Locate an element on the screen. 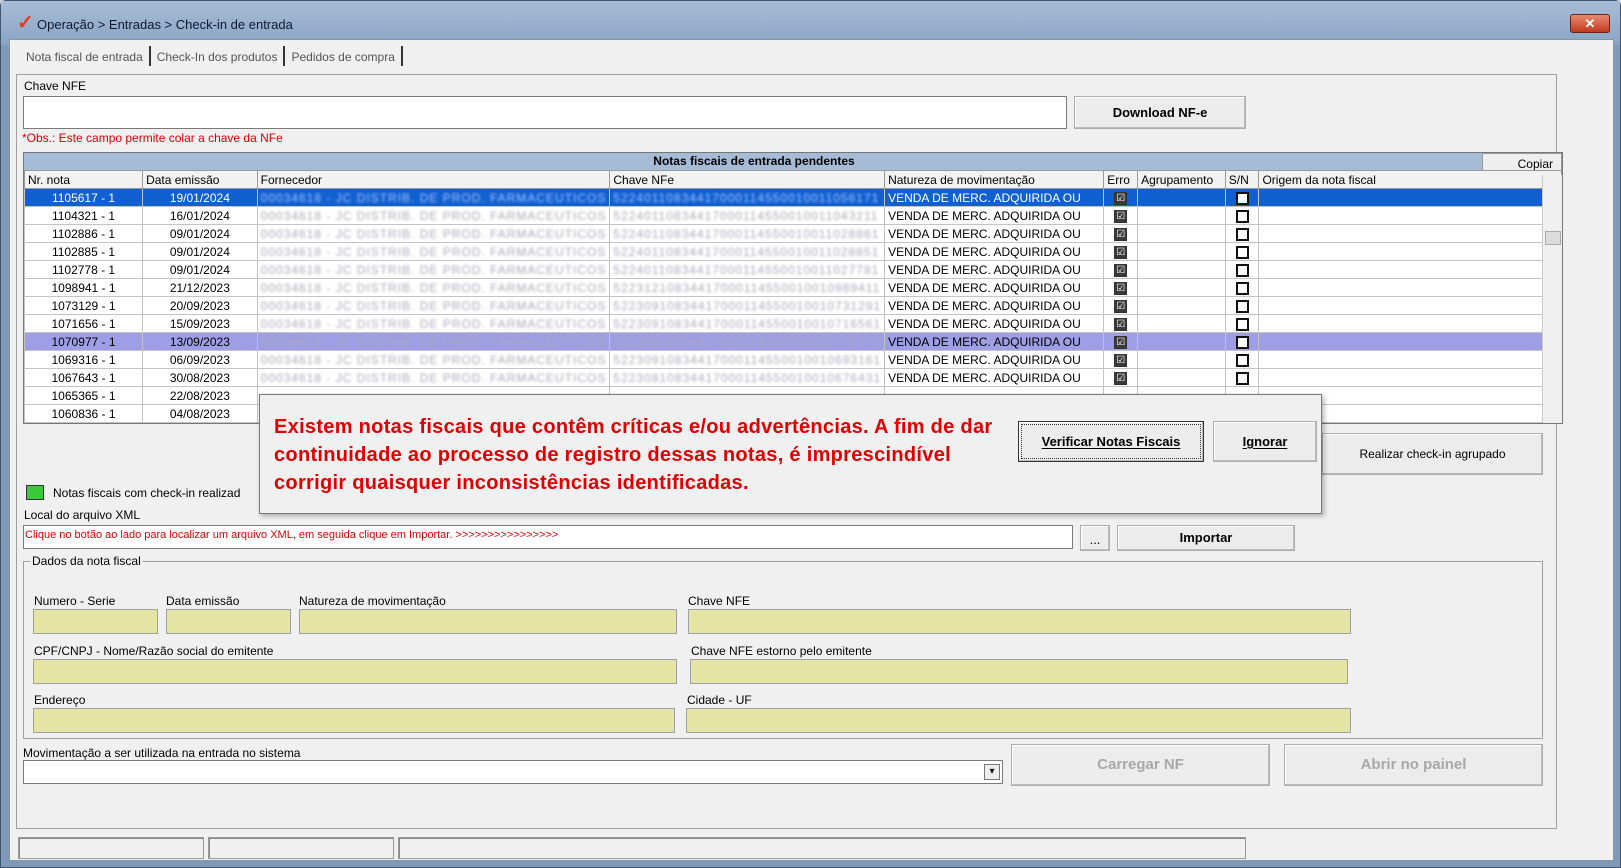 This screenshot has width=1621, height=868. verificar-notas-fiscais-button: Verificar Notas Fiscais is located at coordinates (1111, 441).